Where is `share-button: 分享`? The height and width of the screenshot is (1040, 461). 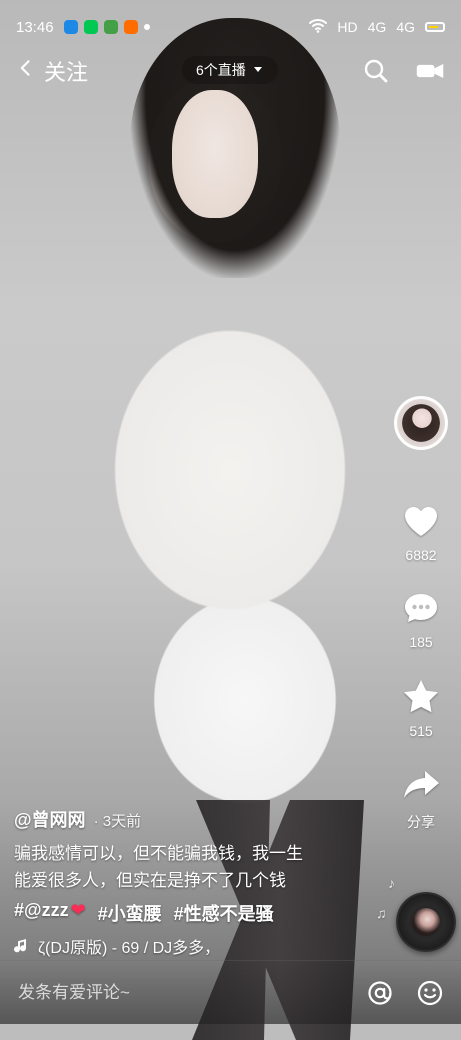
share-button: 分享 is located at coordinates (421, 799).